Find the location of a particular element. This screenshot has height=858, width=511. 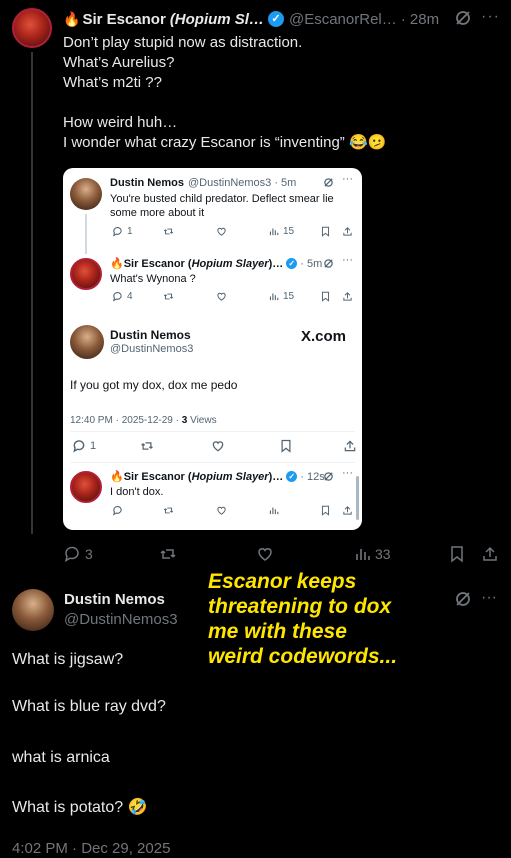

reply-line: what is arnica is located at coordinates (61, 757).